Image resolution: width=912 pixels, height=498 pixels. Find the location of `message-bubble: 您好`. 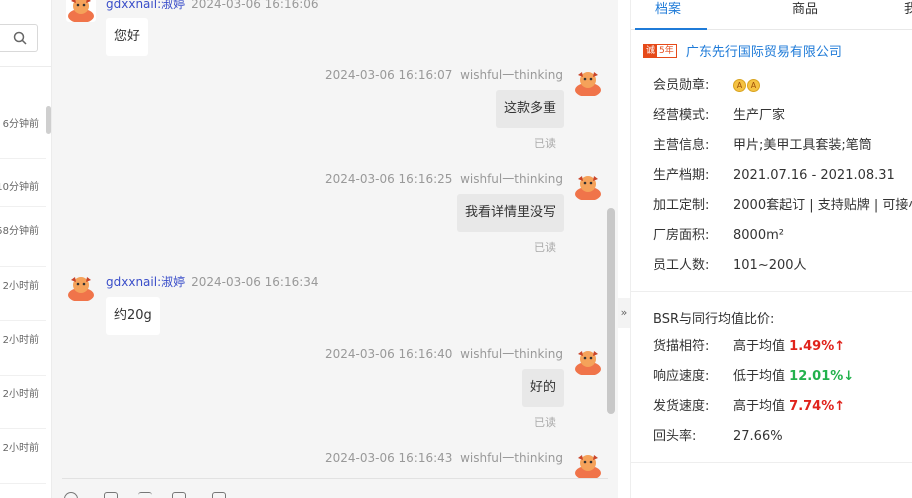

message-bubble: 您好 is located at coordinates (127, 37).